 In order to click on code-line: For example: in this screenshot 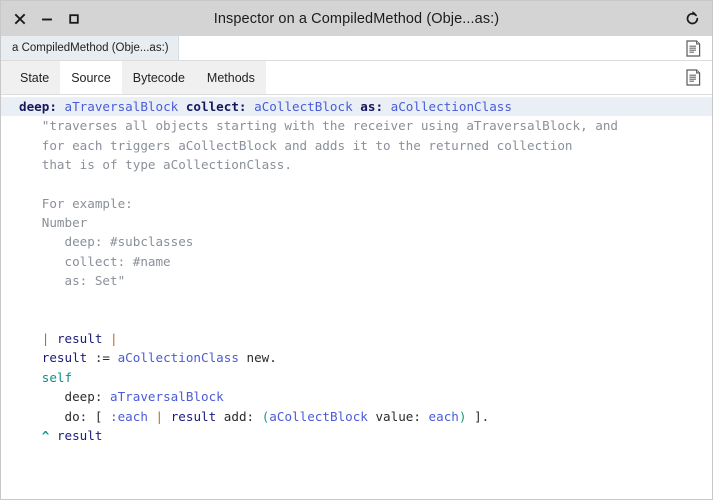, I will do `click(356, 203)`.